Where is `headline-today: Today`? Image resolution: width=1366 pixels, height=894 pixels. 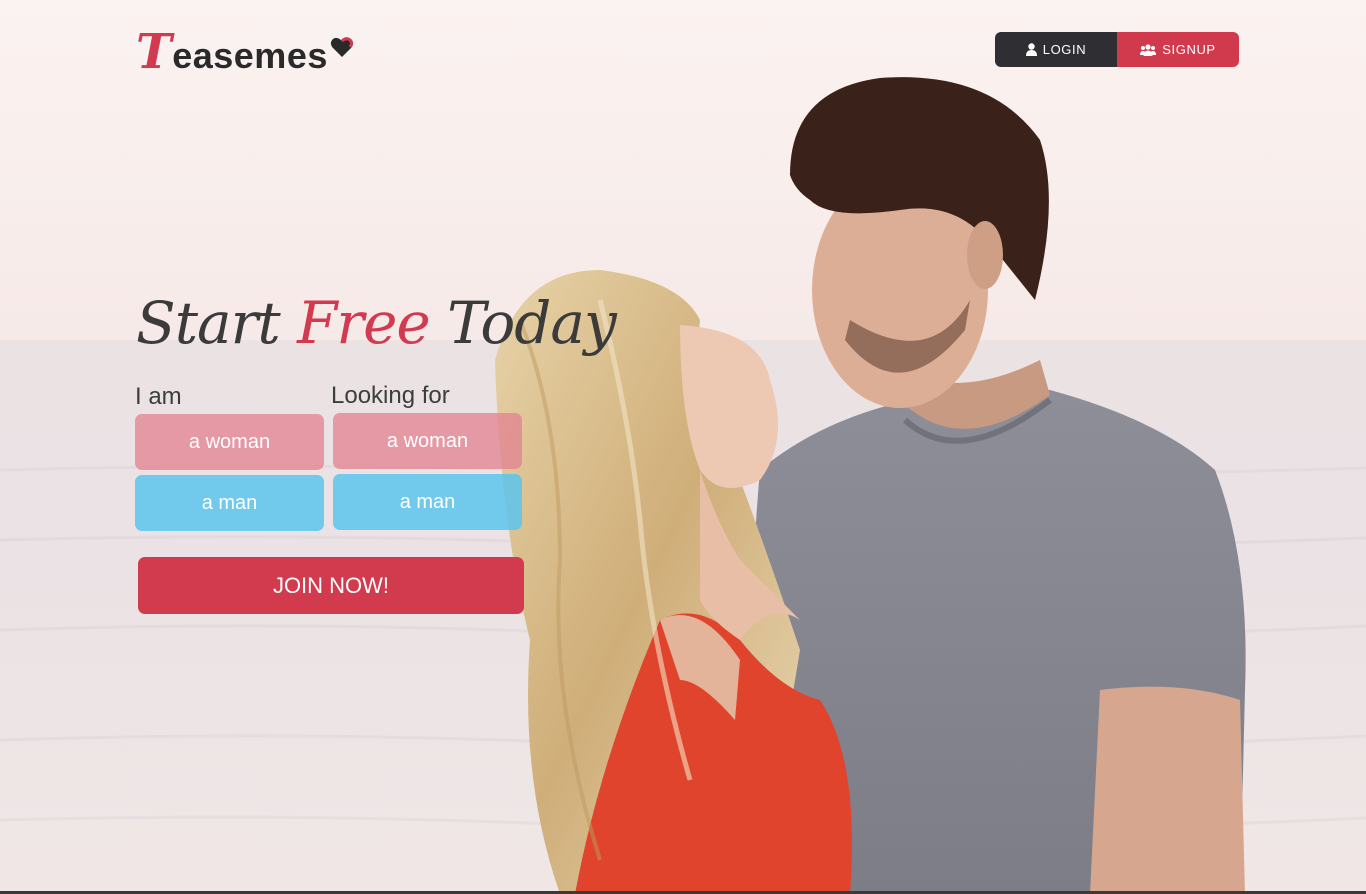
headline-today: Today is located at coordinates (532, 323).